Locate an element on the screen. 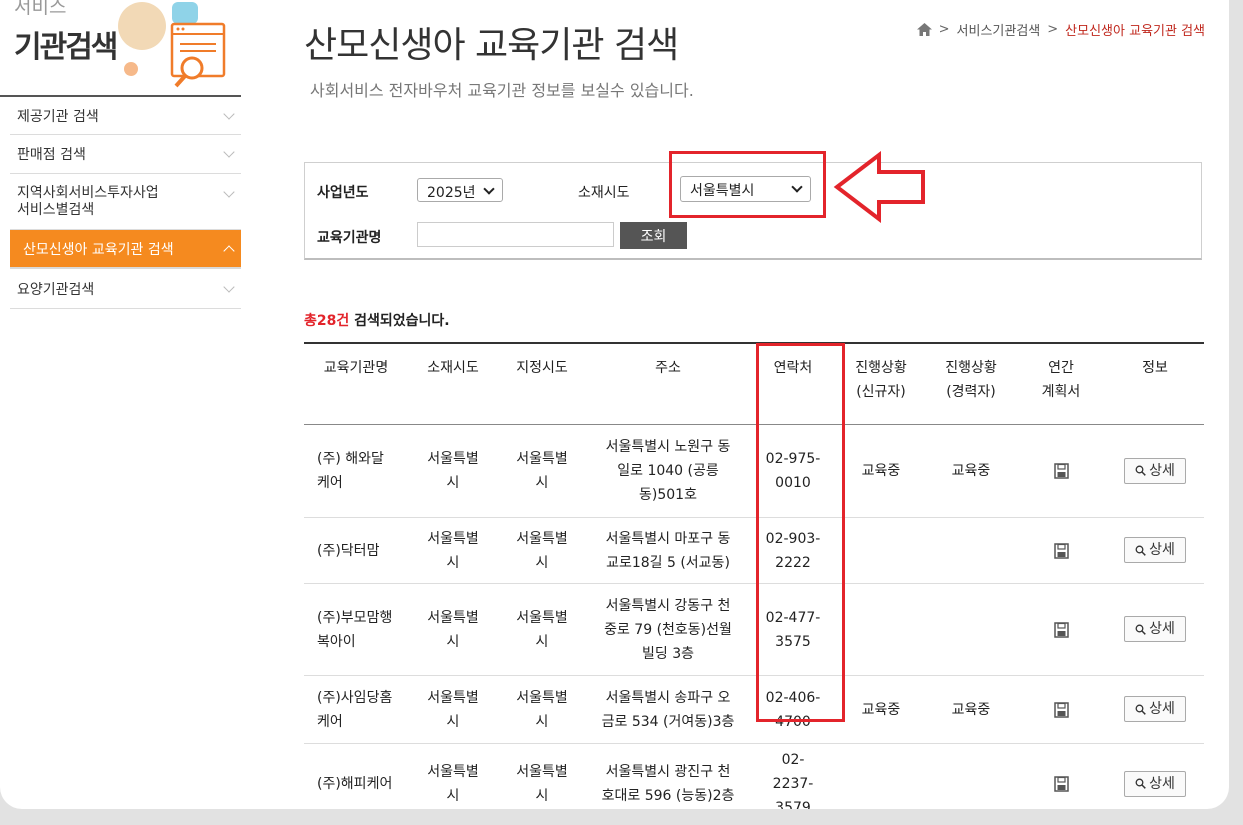  sidebar-item-label: 산모신생아 교육기관 검색 is located at coordinates (98, 249).